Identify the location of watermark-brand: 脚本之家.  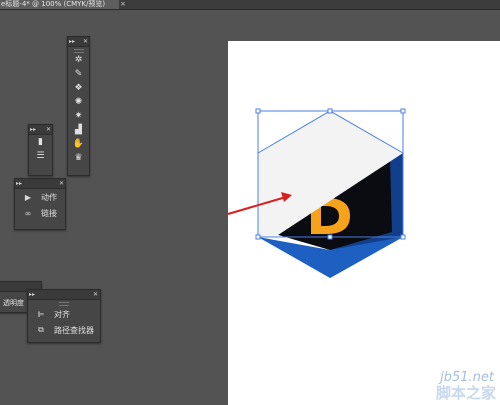
(465, 393).